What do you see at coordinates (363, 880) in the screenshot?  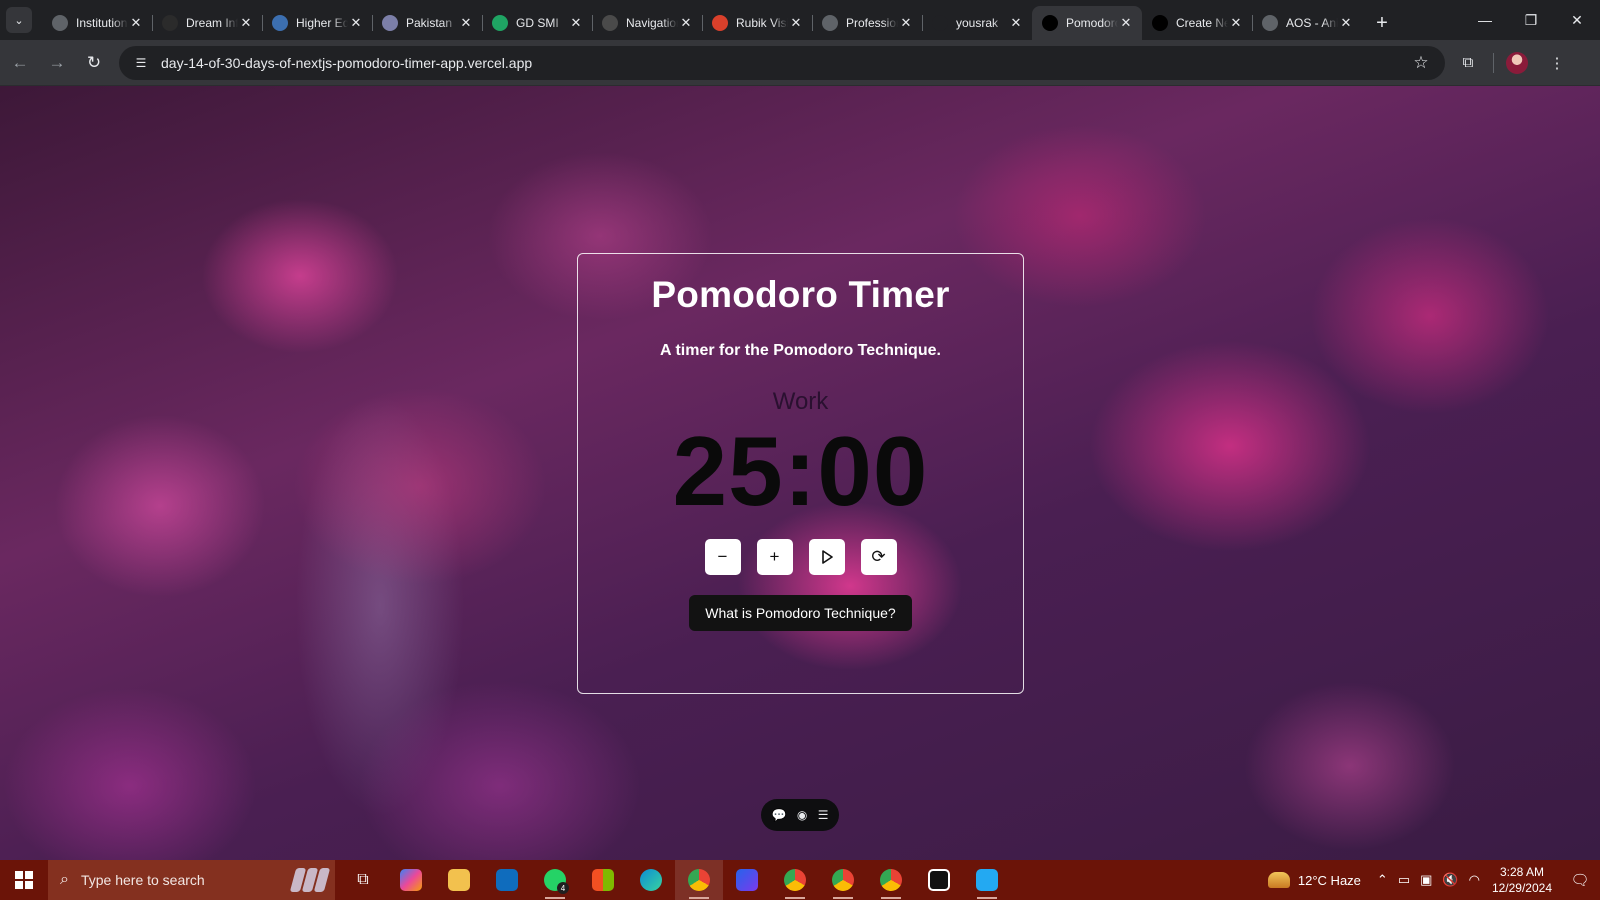 I see `task-view-icon: ⧉` at bounding box center [363, 880].